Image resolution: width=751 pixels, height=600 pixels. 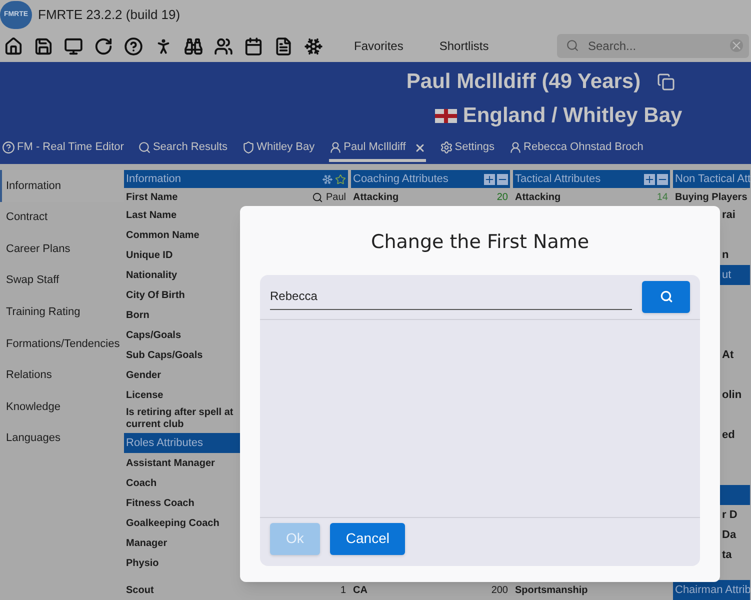 I want to click on tab-label: Paul McIlldiff, so click(x=375, y=148).